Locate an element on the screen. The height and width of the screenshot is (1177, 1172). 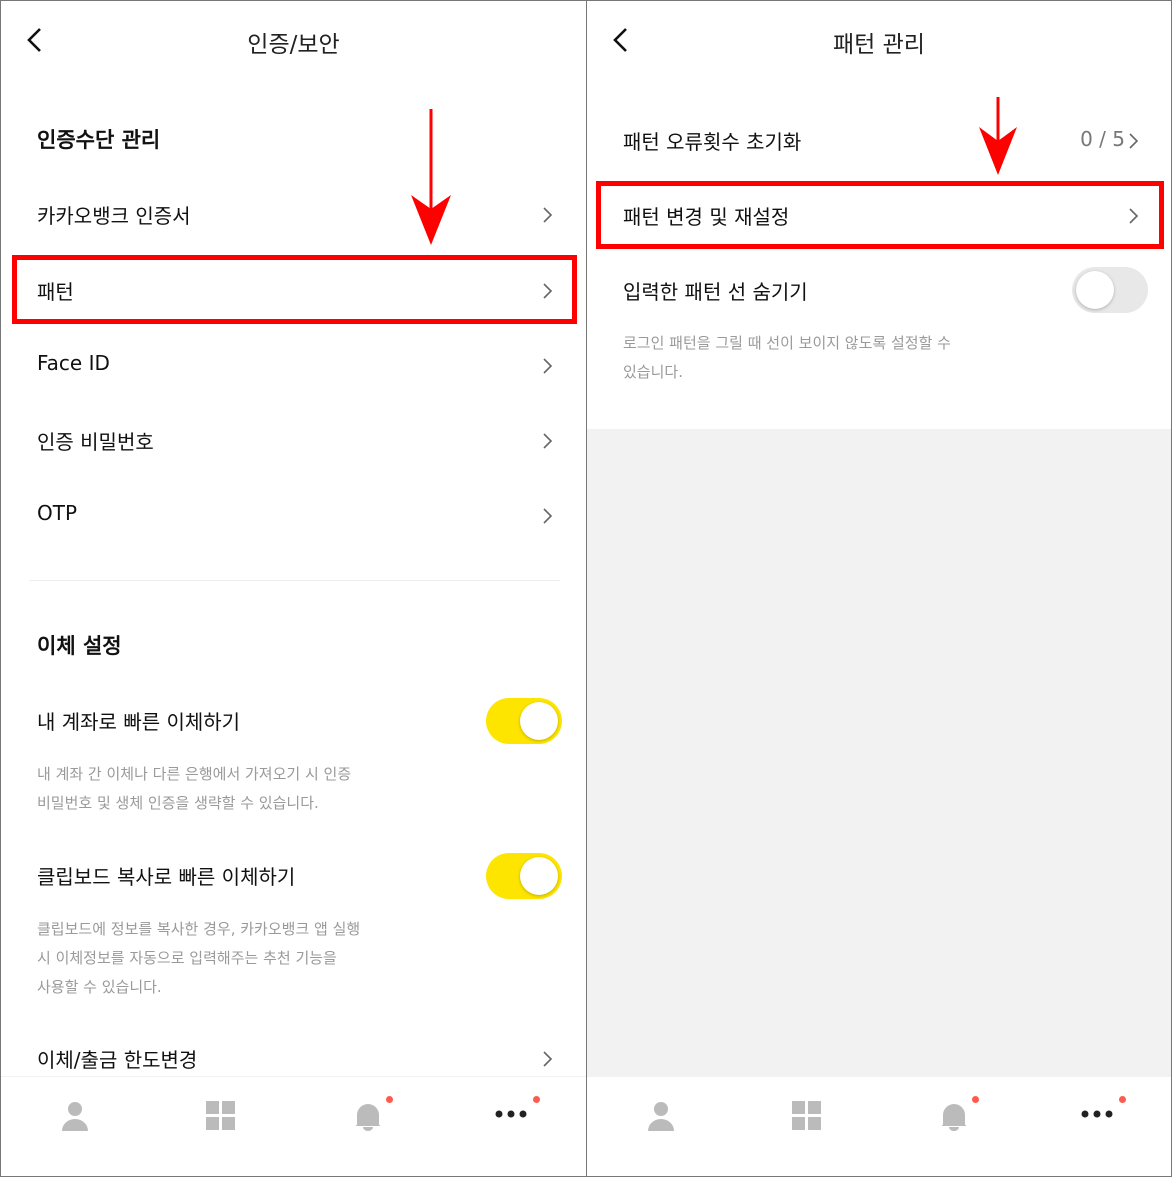
item-kakaobank-cert: 카카오뱅크 인증서 is located at coordinates (114, 214).